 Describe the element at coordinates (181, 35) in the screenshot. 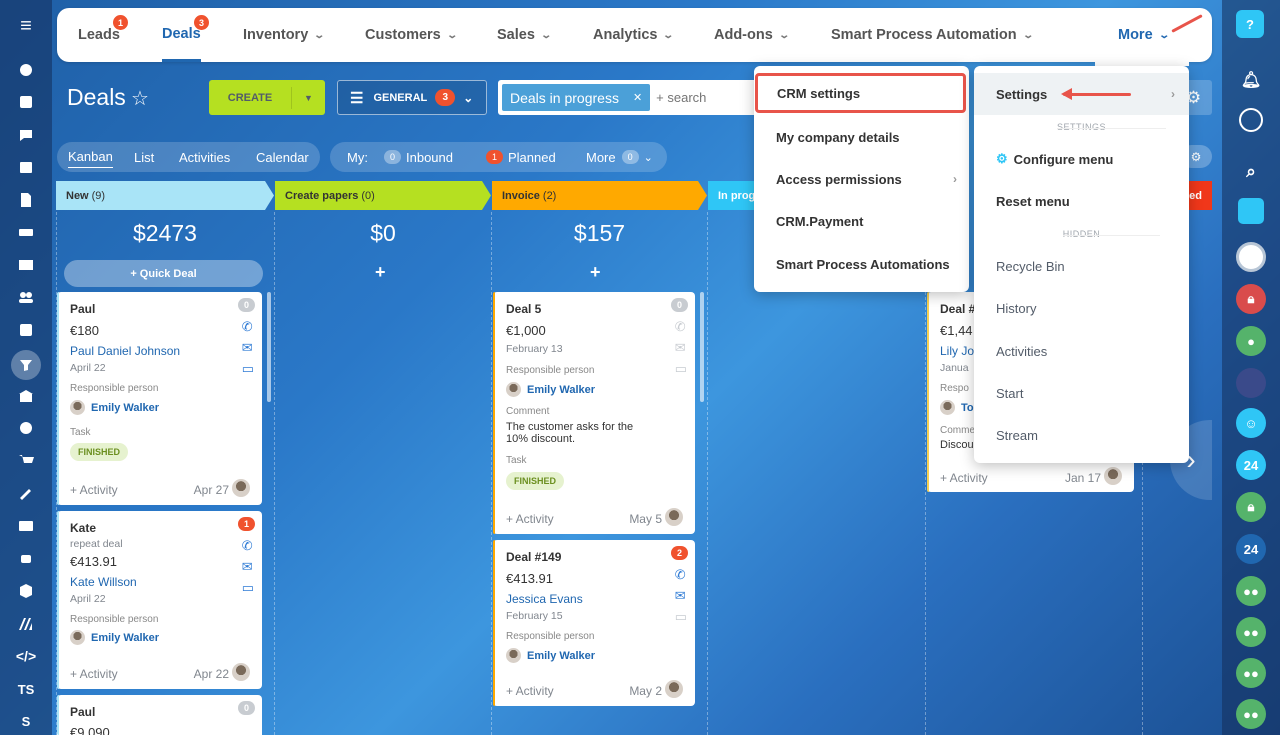

I see `nav-deals: Deals` at that location.